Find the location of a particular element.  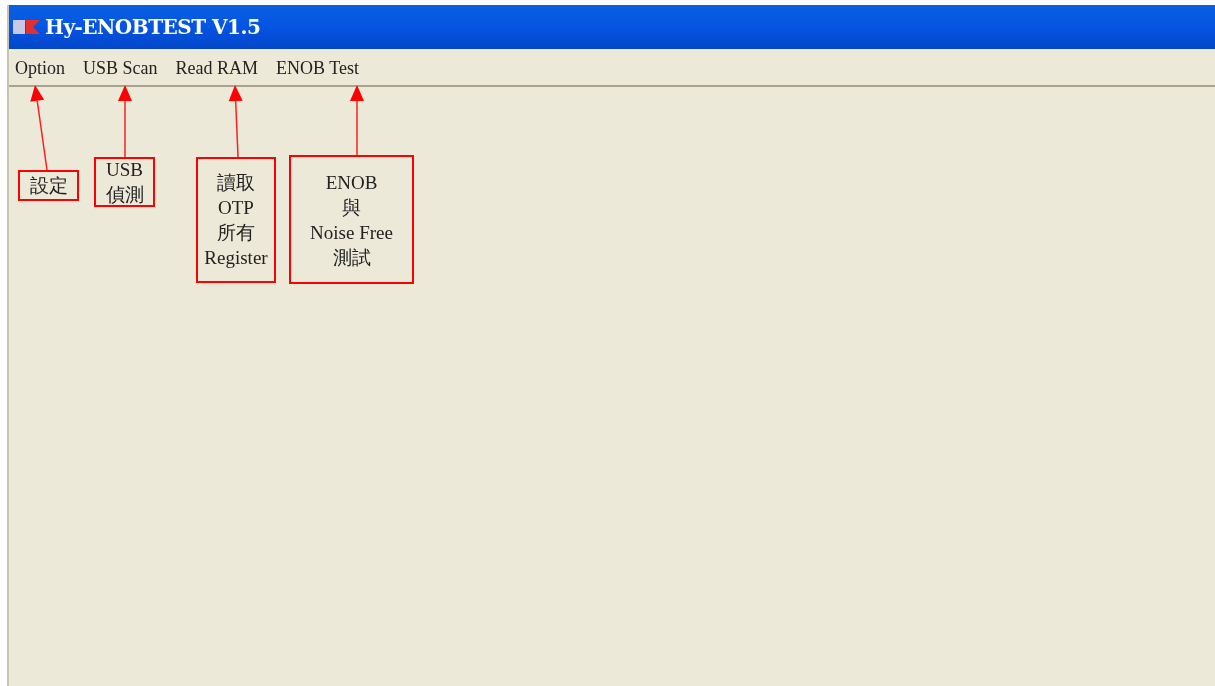

callout-label: 讀取 OTP 所有 Register is located at coordinates (236, 220).